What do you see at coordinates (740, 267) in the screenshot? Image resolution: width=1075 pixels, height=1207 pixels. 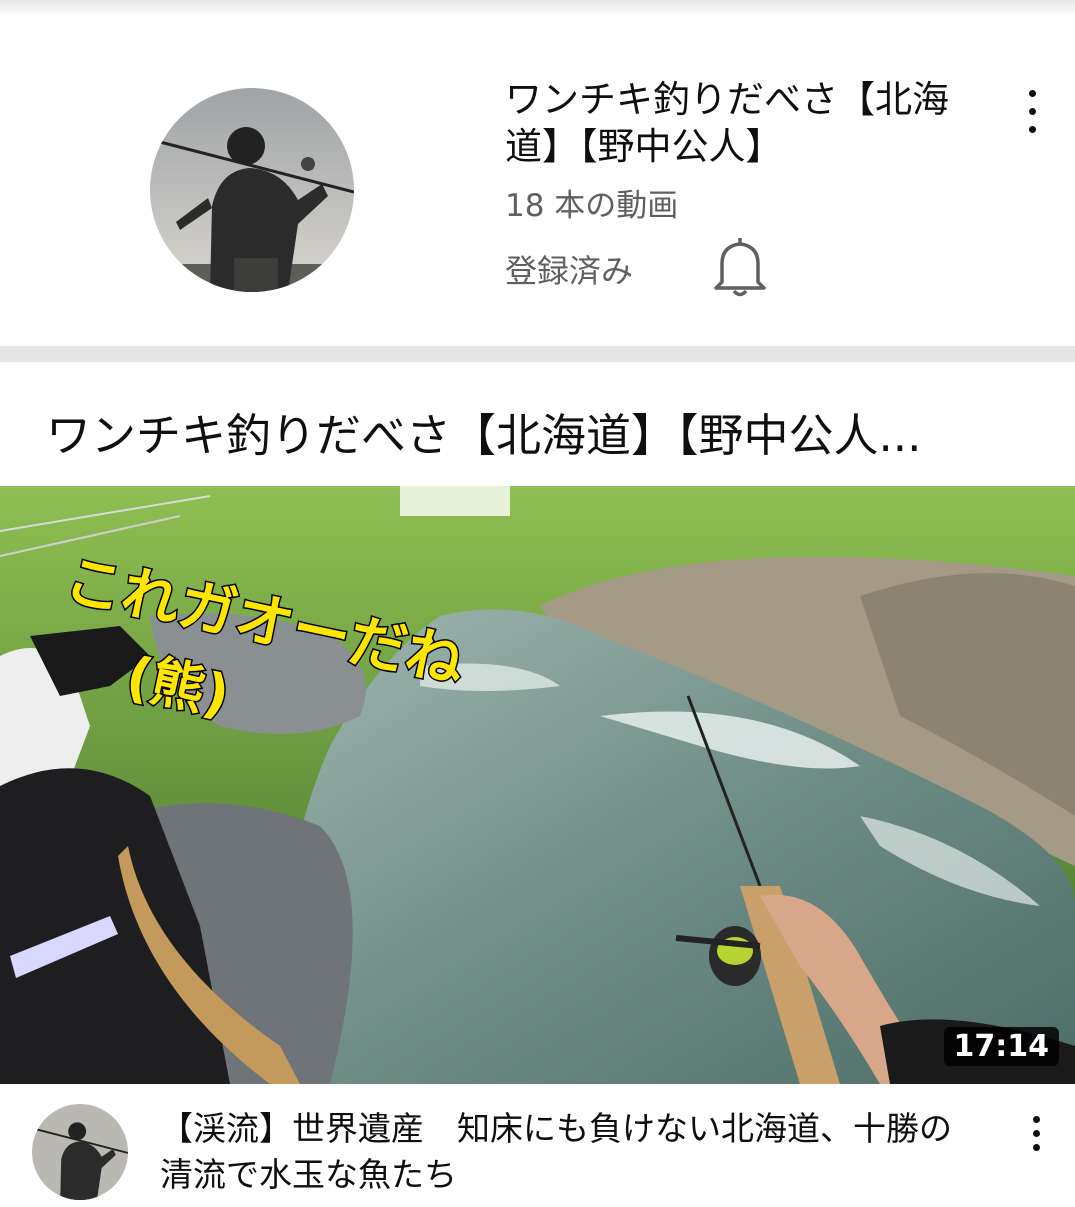 I see `bell-icon` at bounding box center [740, 267].